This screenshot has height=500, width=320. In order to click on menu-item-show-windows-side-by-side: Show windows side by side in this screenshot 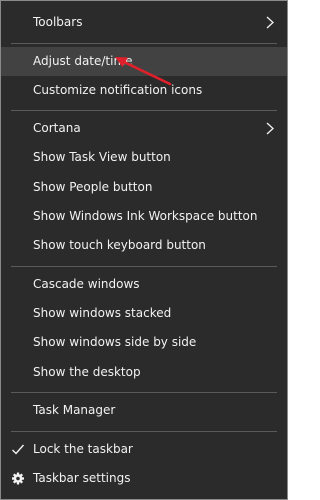, I will do `click(144, 342)`.